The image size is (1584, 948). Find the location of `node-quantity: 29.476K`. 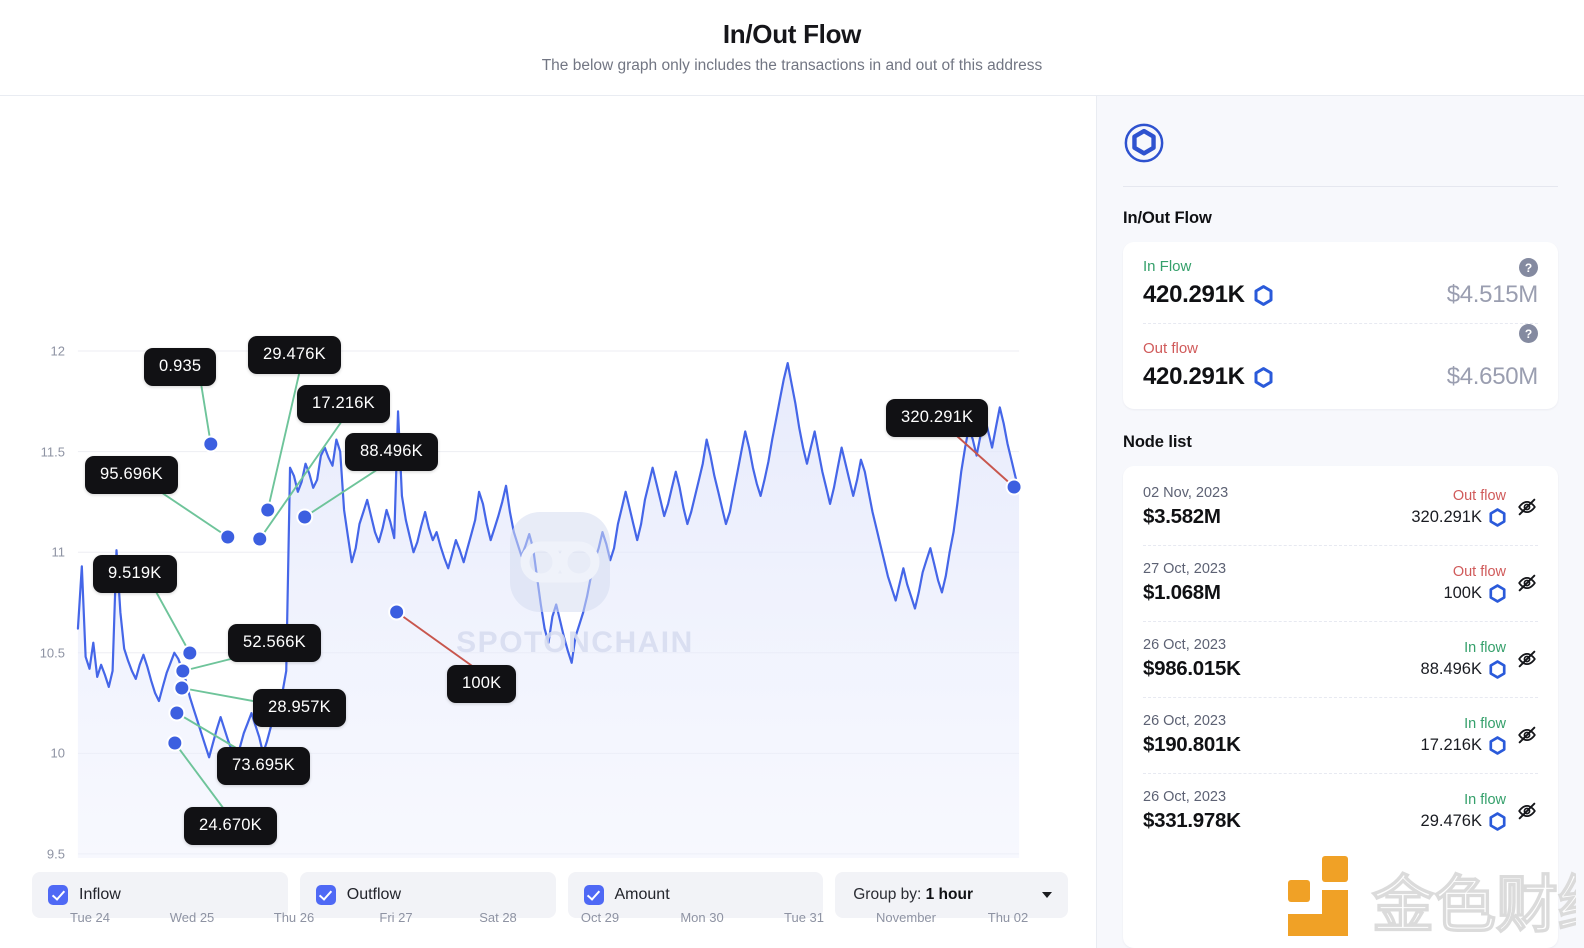

node-quantity: 29.476K is located at coordinates (1463, 821).